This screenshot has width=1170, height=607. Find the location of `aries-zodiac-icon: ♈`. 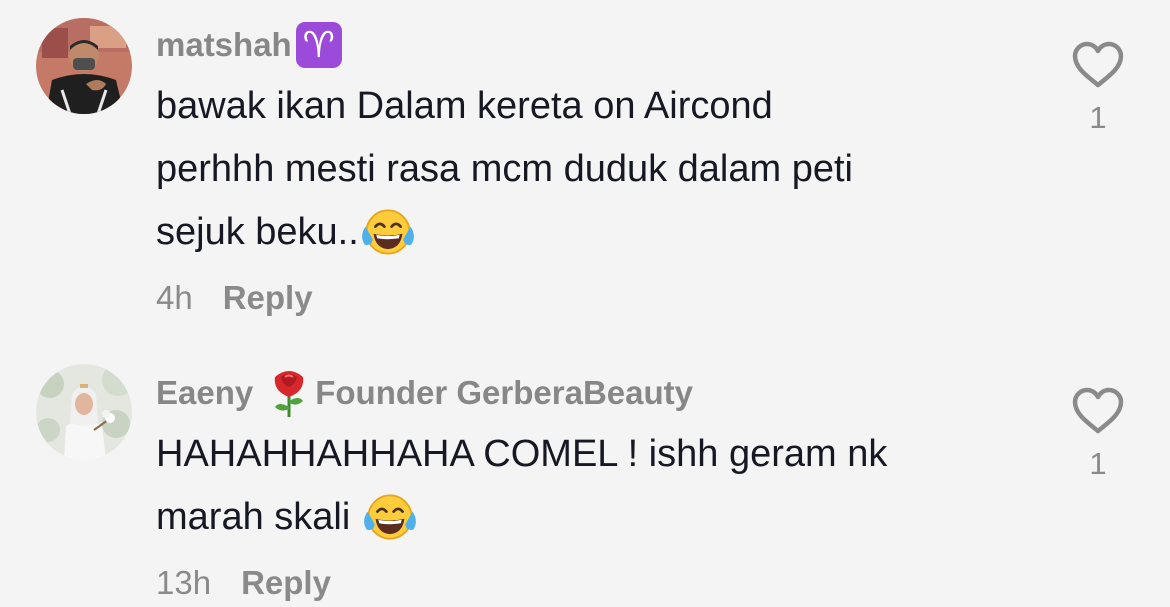

aries-zodiac-icon: ♈ is located at coordinates (318, 45).